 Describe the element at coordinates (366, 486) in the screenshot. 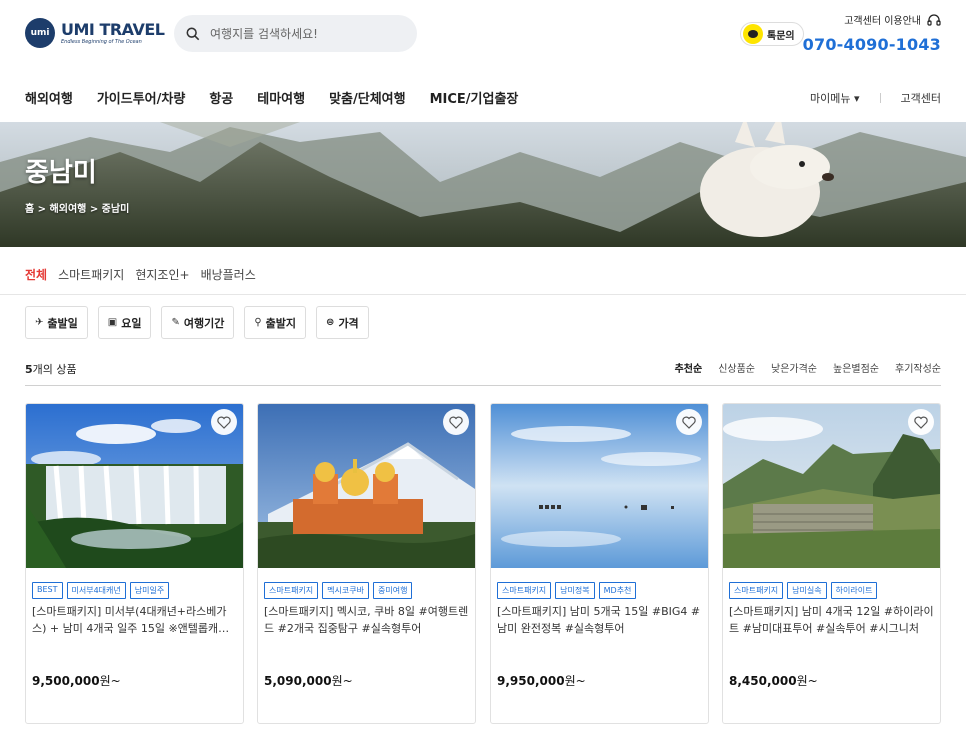

I see `product-image-mexico-church` at that location.